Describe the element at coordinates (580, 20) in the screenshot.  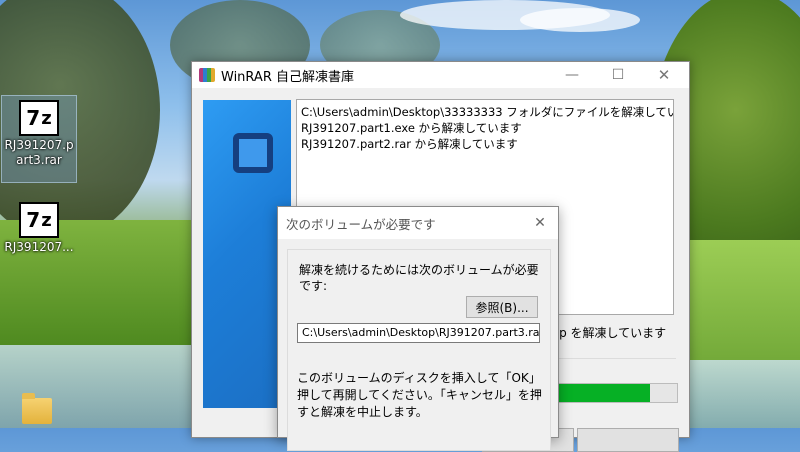
I see `cloud` at that location.